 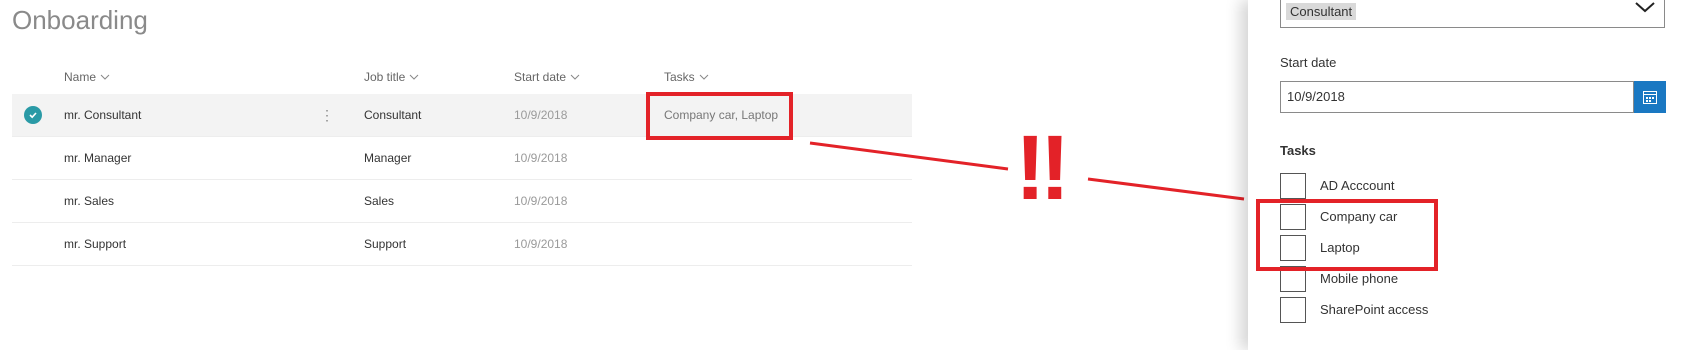 I want to click on row-name: mr. Consultant, so click(x=102, y=115).